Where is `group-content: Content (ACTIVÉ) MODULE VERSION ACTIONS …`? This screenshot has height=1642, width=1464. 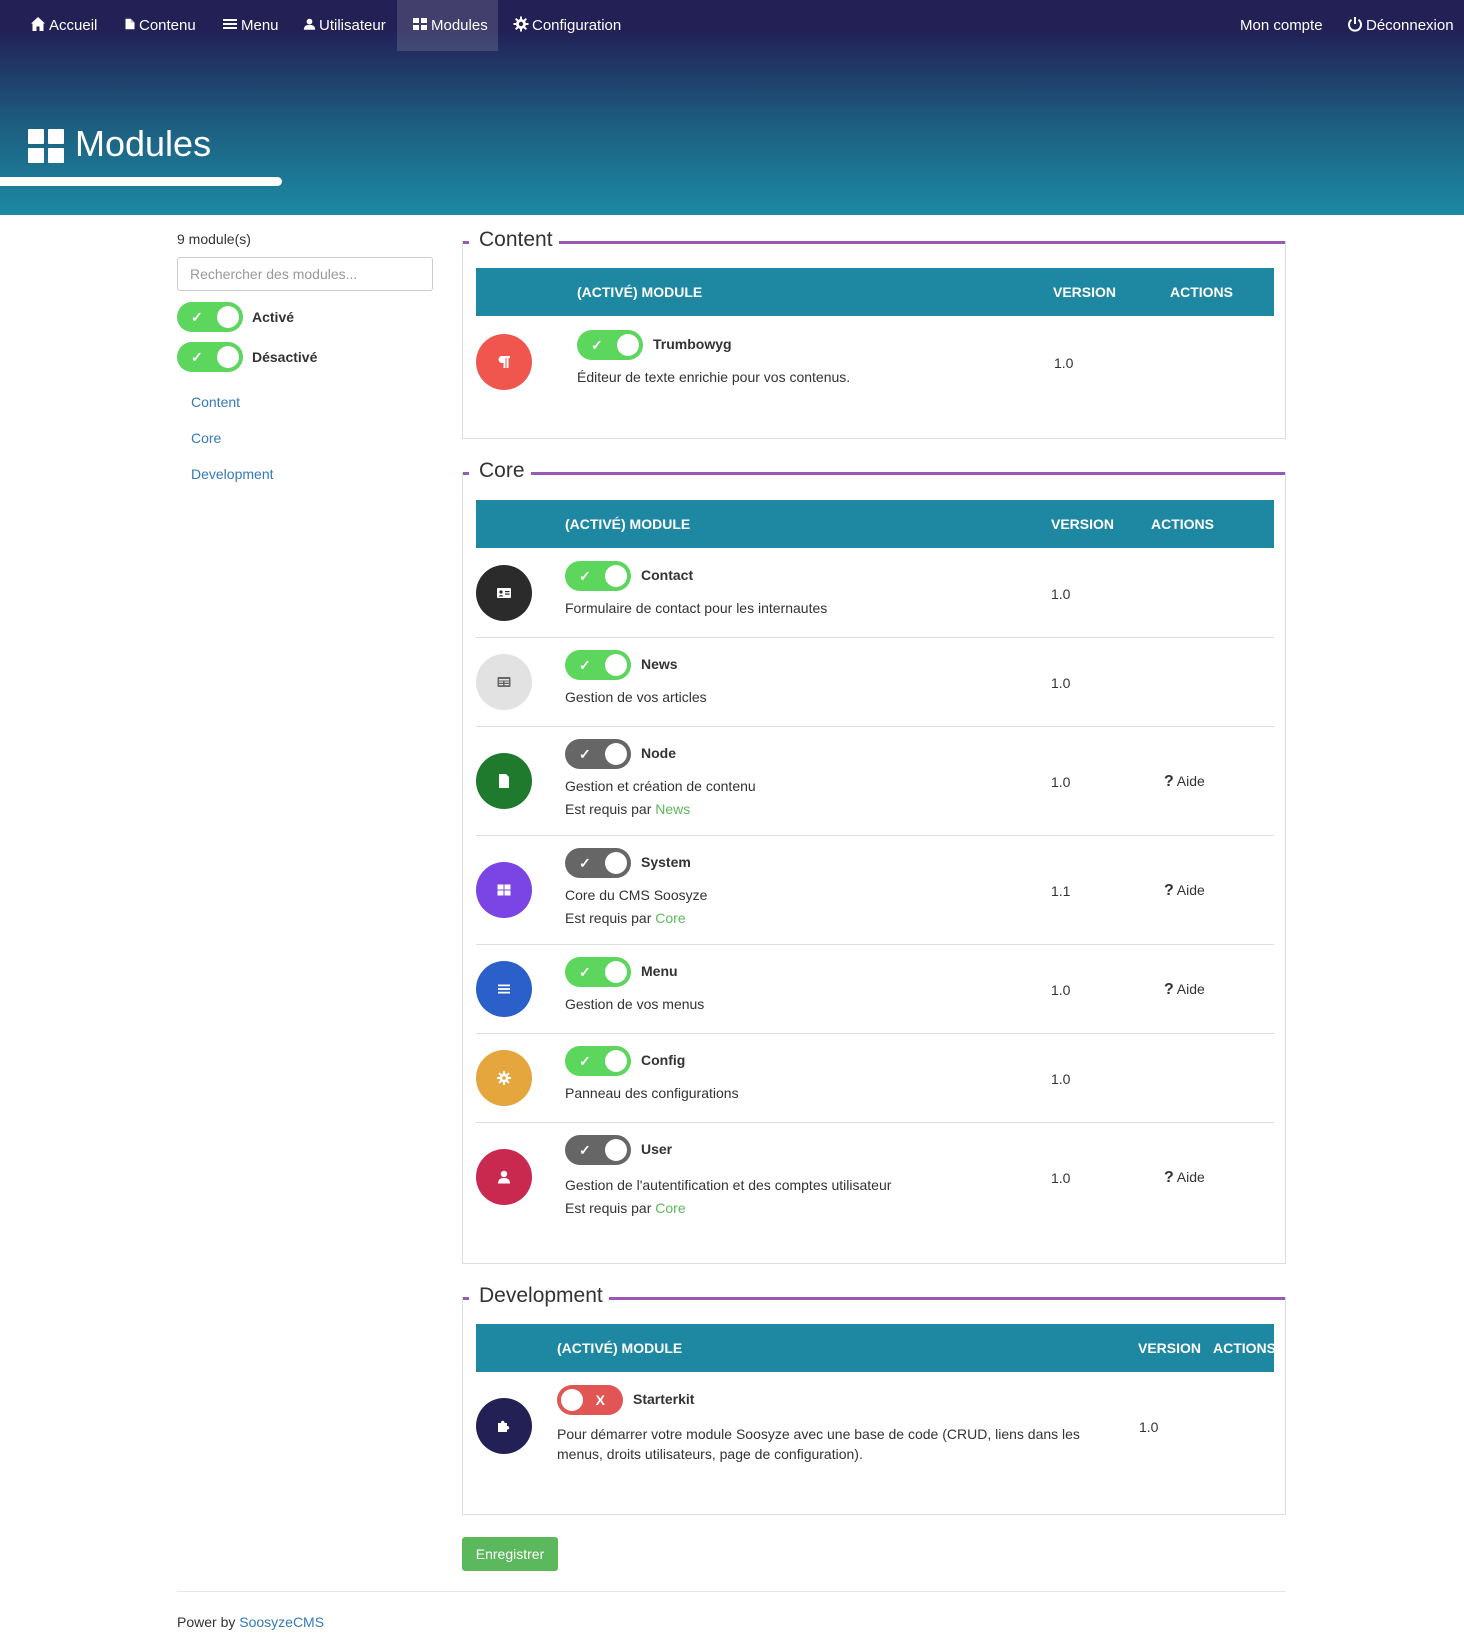
group-content: Content (ACTIVÉ) MODULE VERSION ACTIONS … is located at coordinates (874, 333).